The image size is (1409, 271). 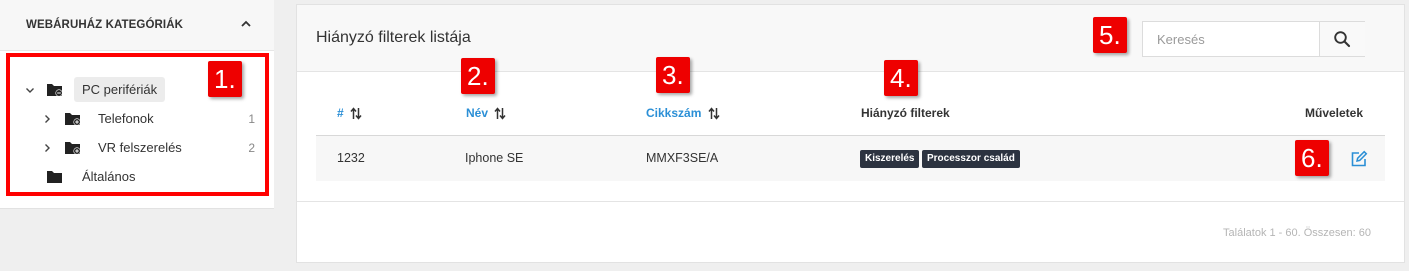 What do you see at coordinates (1297, 233) in the screenshot?
I see `pagination-summary: Találatok 1 - 60. Összesen: 60` at bounding box center [1297, 233].